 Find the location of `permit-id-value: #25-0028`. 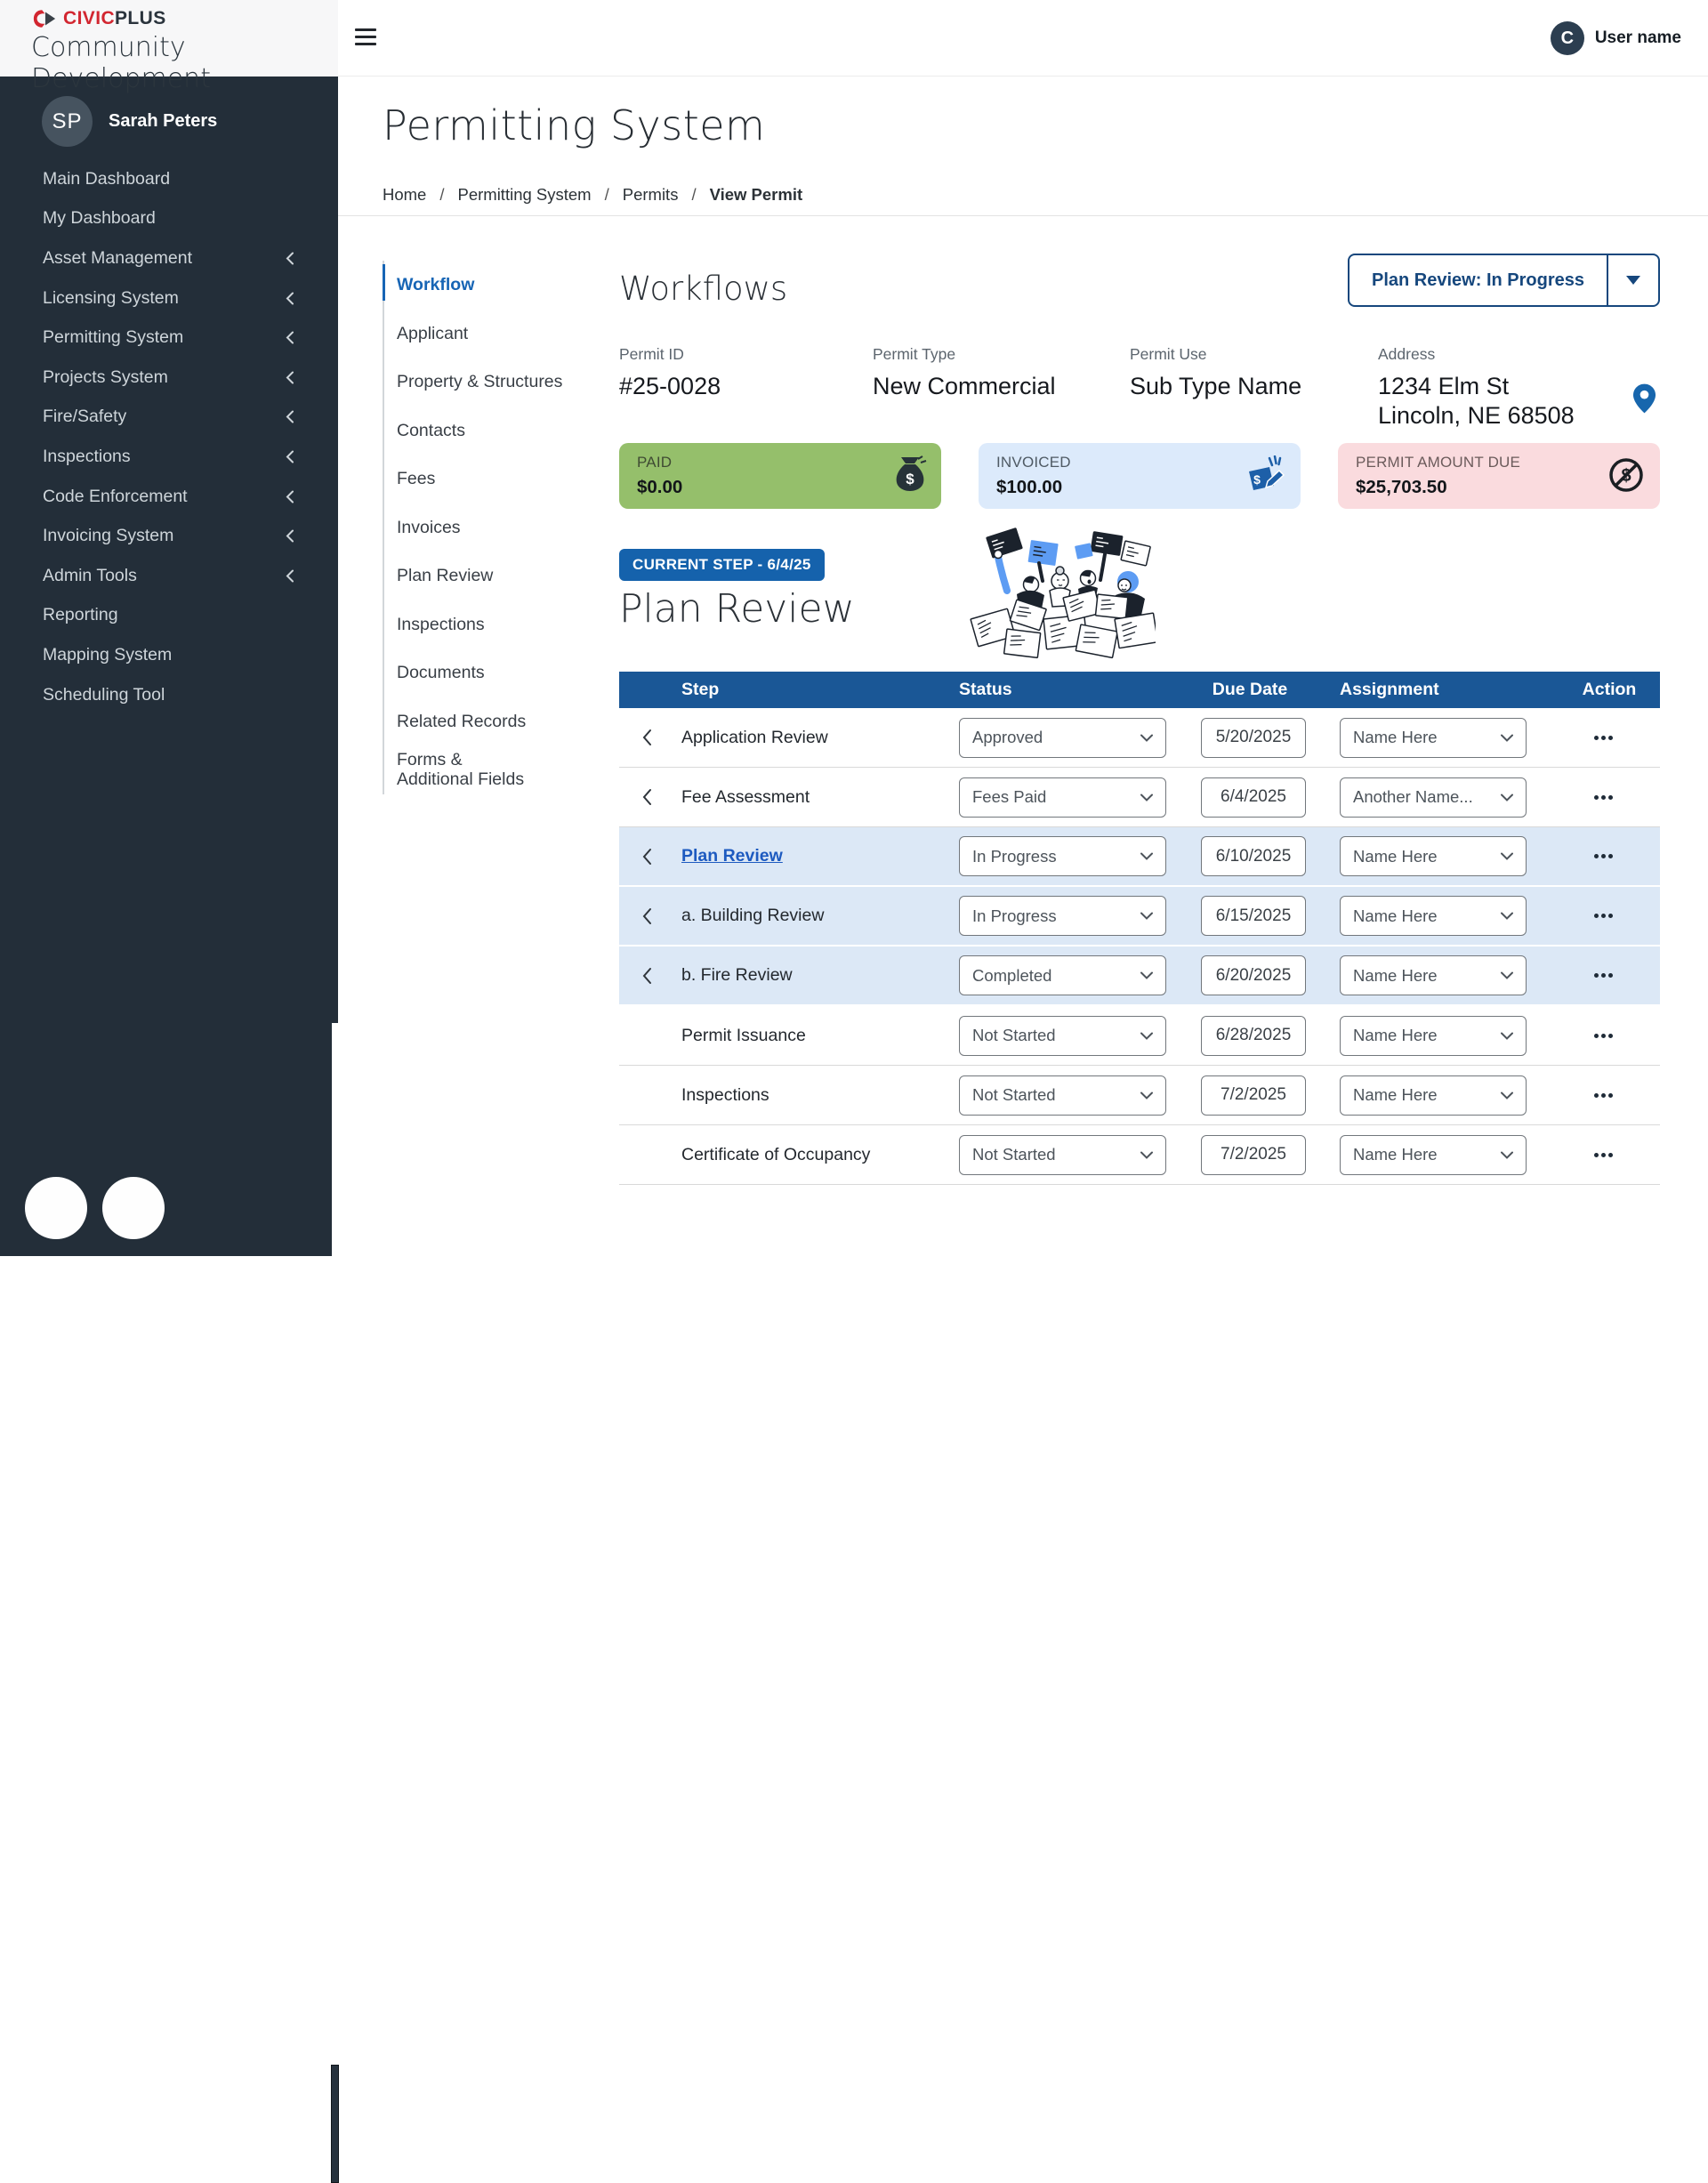

permit-id-value: #25-0028 is located at coordinates (670, 386).